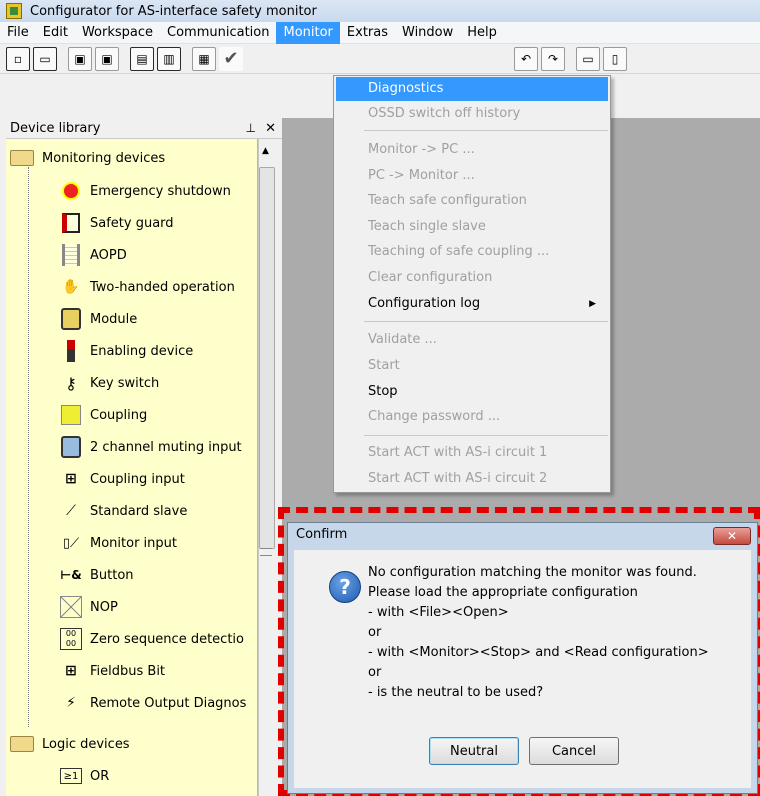 The width and height of the screenshot is (760, 796). What do you see at coordinates (71, 287) in the screenshot?
I see `two-hands-icon: ✋` at bounding box center [71, 287].